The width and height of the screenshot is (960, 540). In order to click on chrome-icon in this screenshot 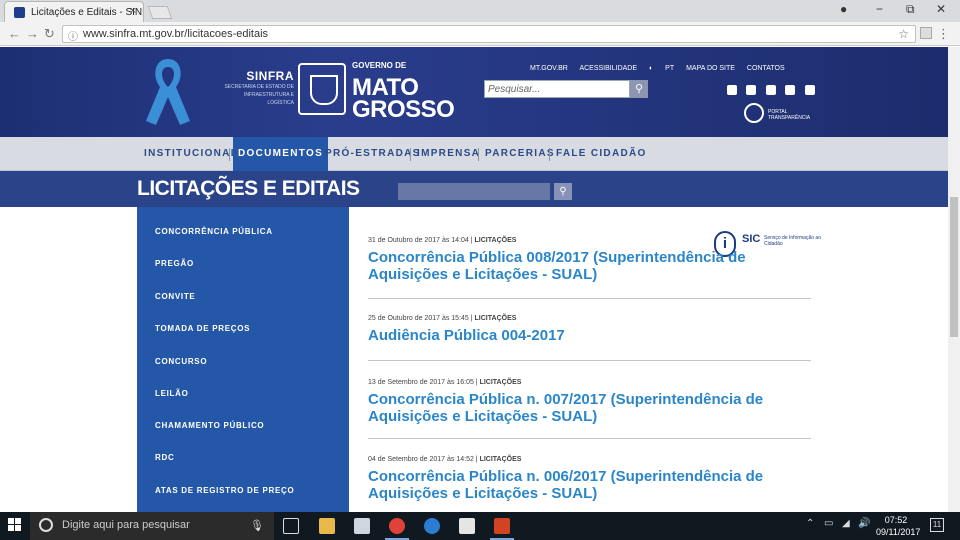, I will do `click(397, 529)`.